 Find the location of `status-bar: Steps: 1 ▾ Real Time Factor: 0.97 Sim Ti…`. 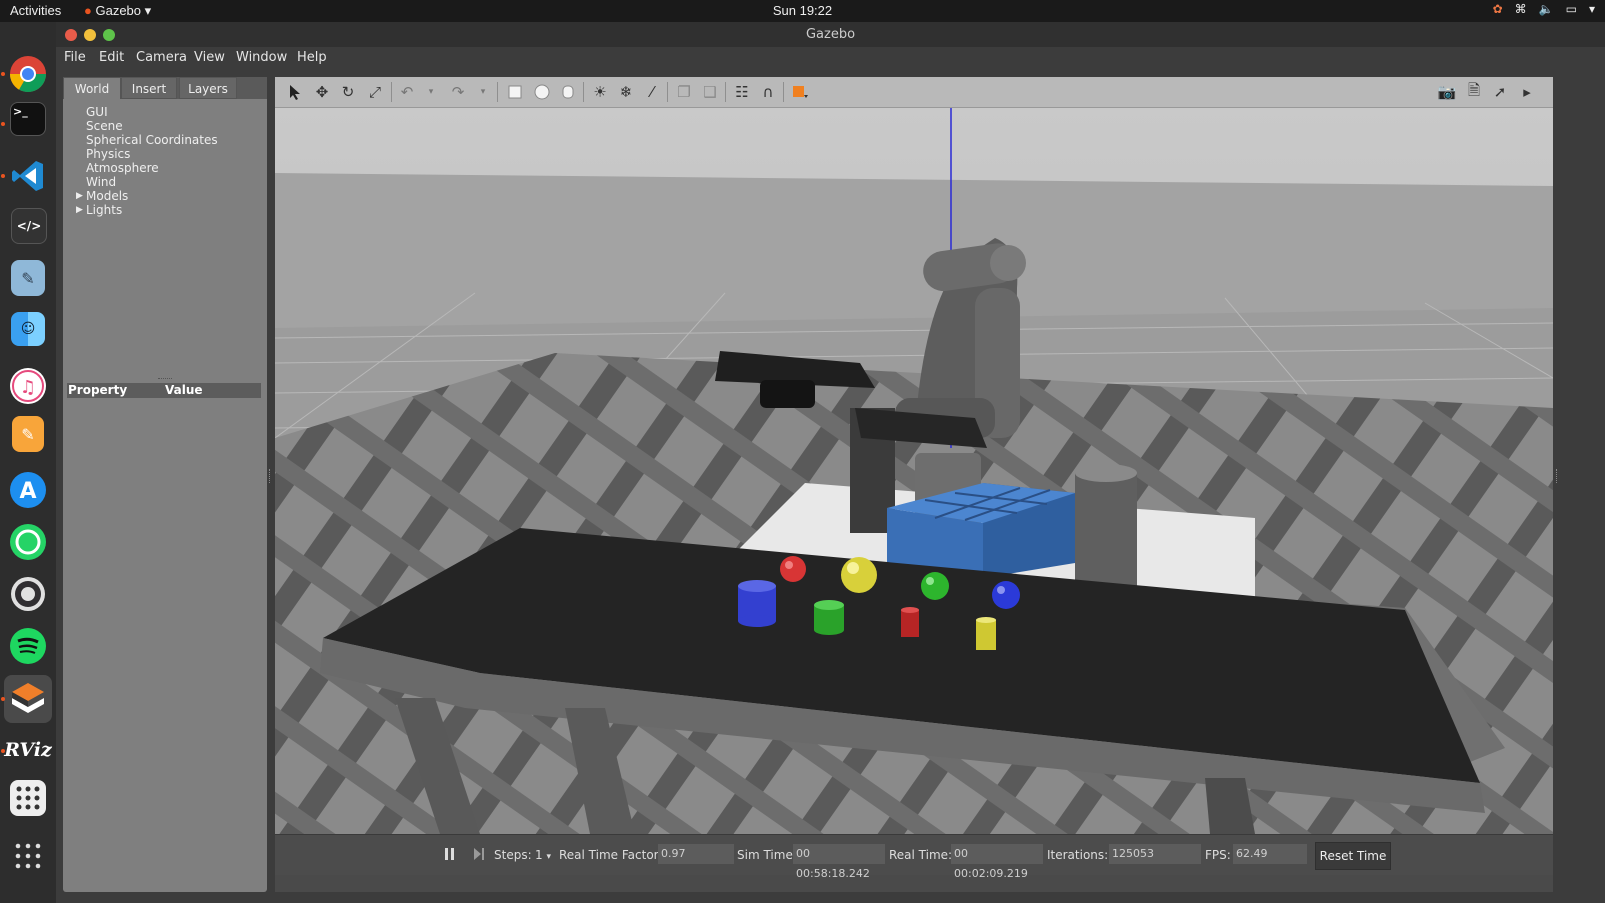

status-bar: Steps: 1 ▾ Real Time Factor: 0.97 Sim Ti… is located at coordinates (914, 857).